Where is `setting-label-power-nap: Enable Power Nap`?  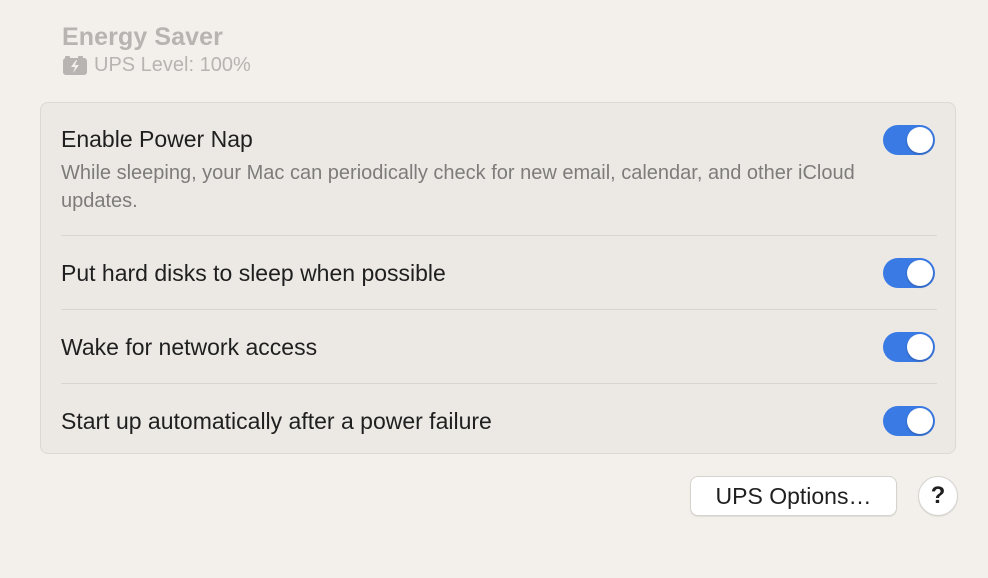
setting-label-power-nap: Enable Power Nap is located at coordinates (157, 139).